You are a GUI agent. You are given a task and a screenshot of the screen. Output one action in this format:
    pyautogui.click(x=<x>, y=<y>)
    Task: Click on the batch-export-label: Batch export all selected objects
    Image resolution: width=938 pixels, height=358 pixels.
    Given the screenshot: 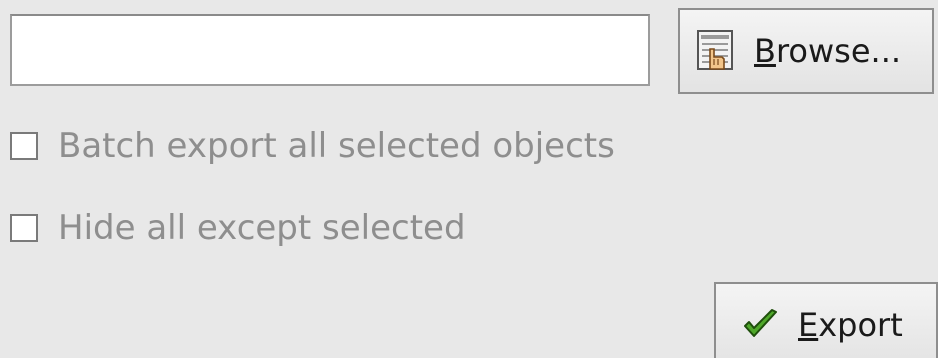 What is the action you would take?
    pyautogui.click(x=336, y=146)
    